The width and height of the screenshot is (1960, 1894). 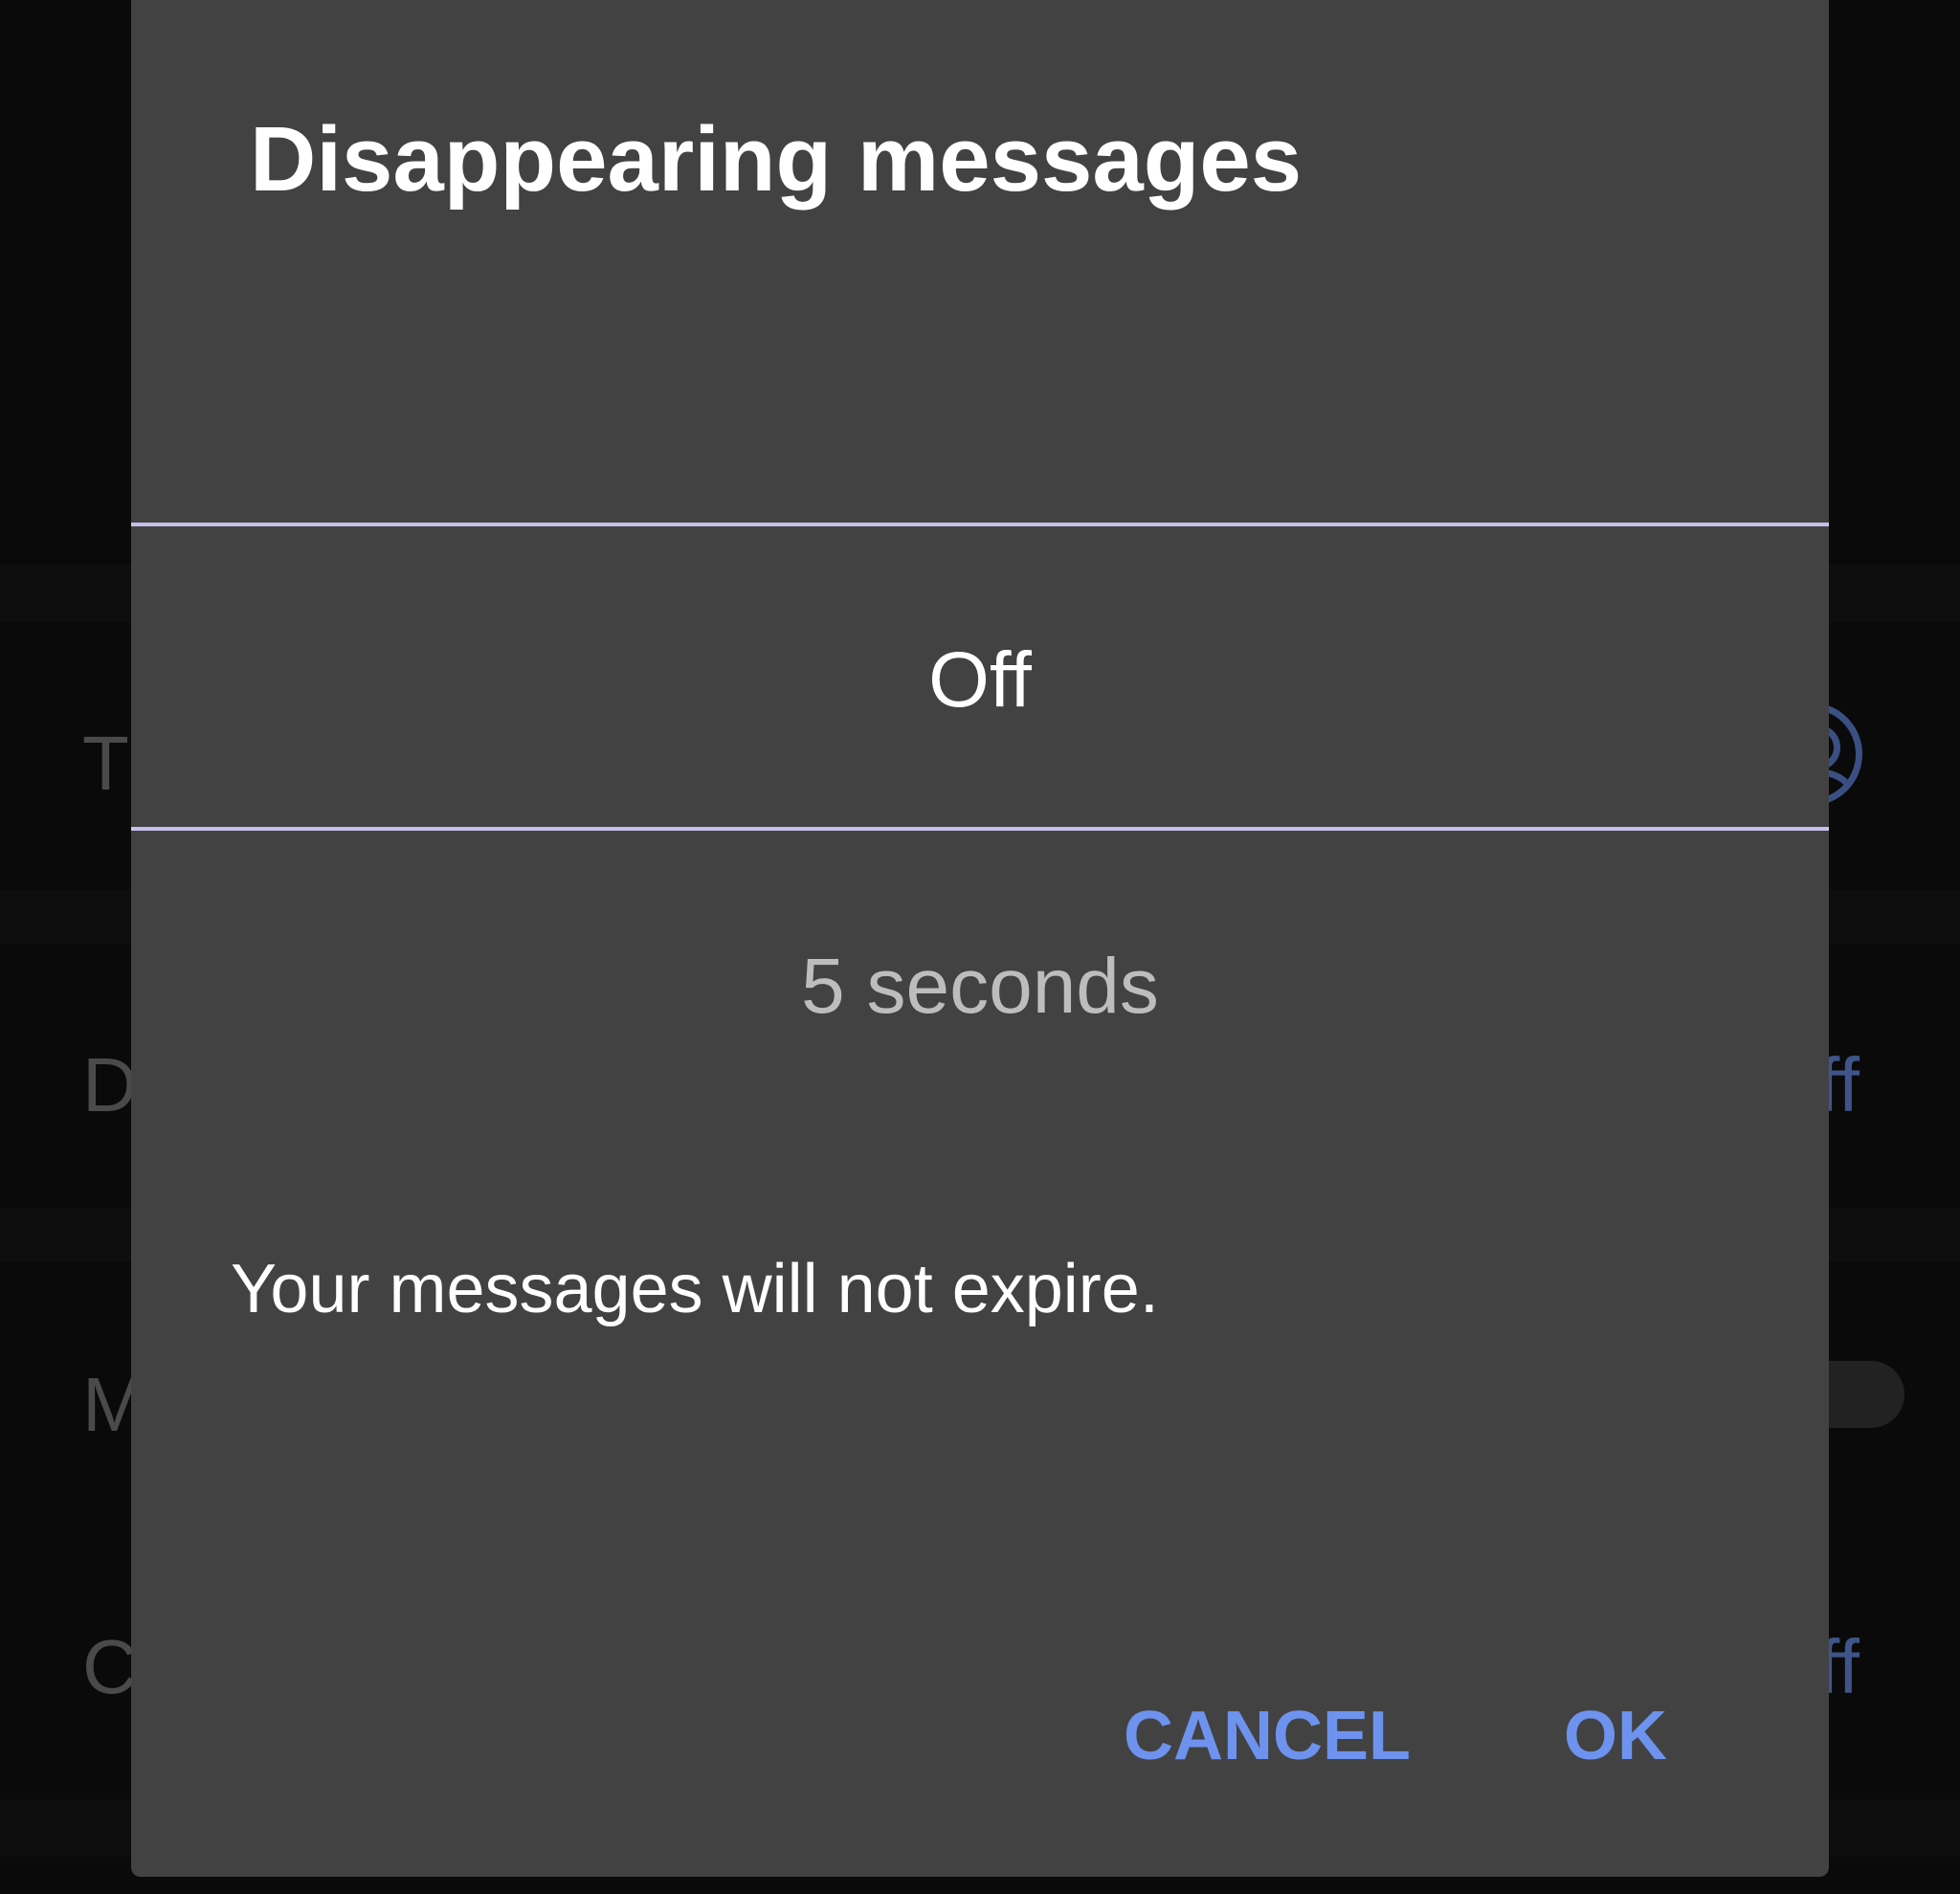 I want to click on picker-divider-top, so click(x=980, y=525).